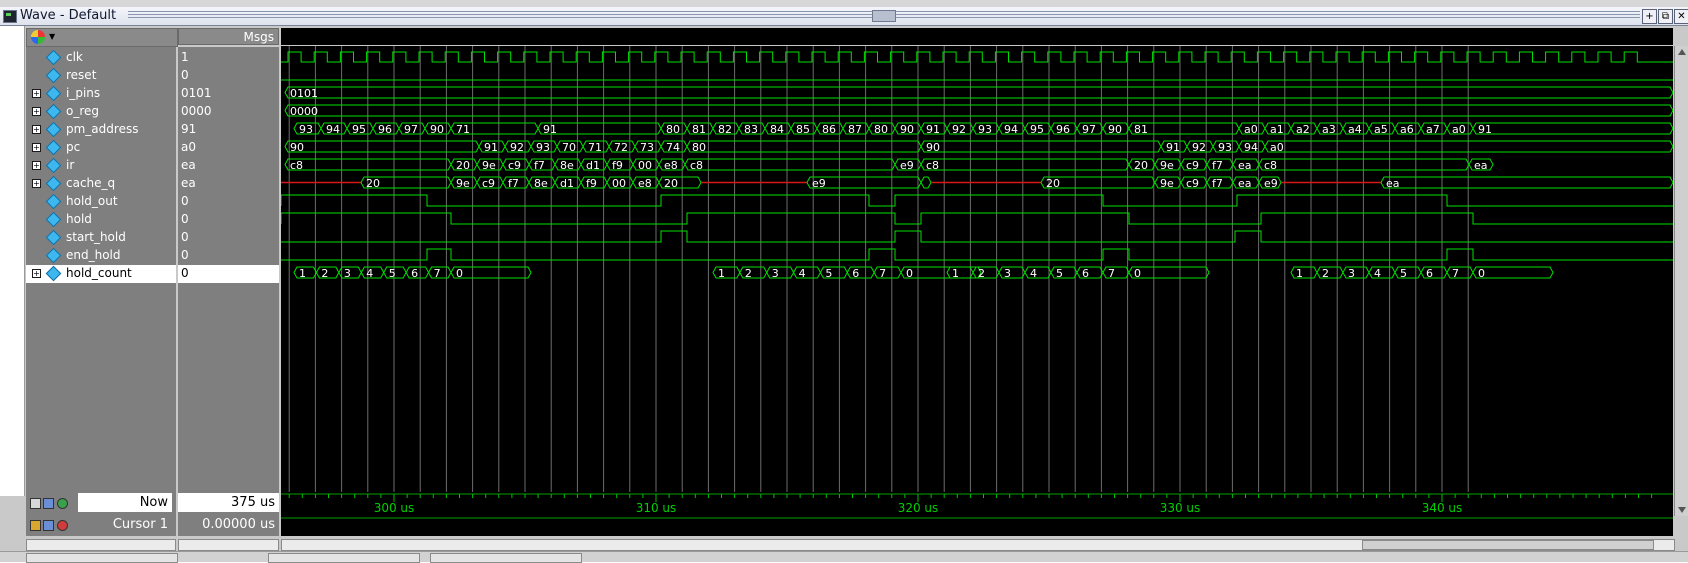  Describe the element at coordinates (569, 147) in the screenshot. I see `pc-label: 70` at that location.